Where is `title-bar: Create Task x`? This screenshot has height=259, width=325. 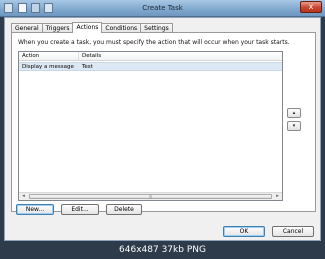 title-bar: Create Task x is located at coordinates (162, 8).